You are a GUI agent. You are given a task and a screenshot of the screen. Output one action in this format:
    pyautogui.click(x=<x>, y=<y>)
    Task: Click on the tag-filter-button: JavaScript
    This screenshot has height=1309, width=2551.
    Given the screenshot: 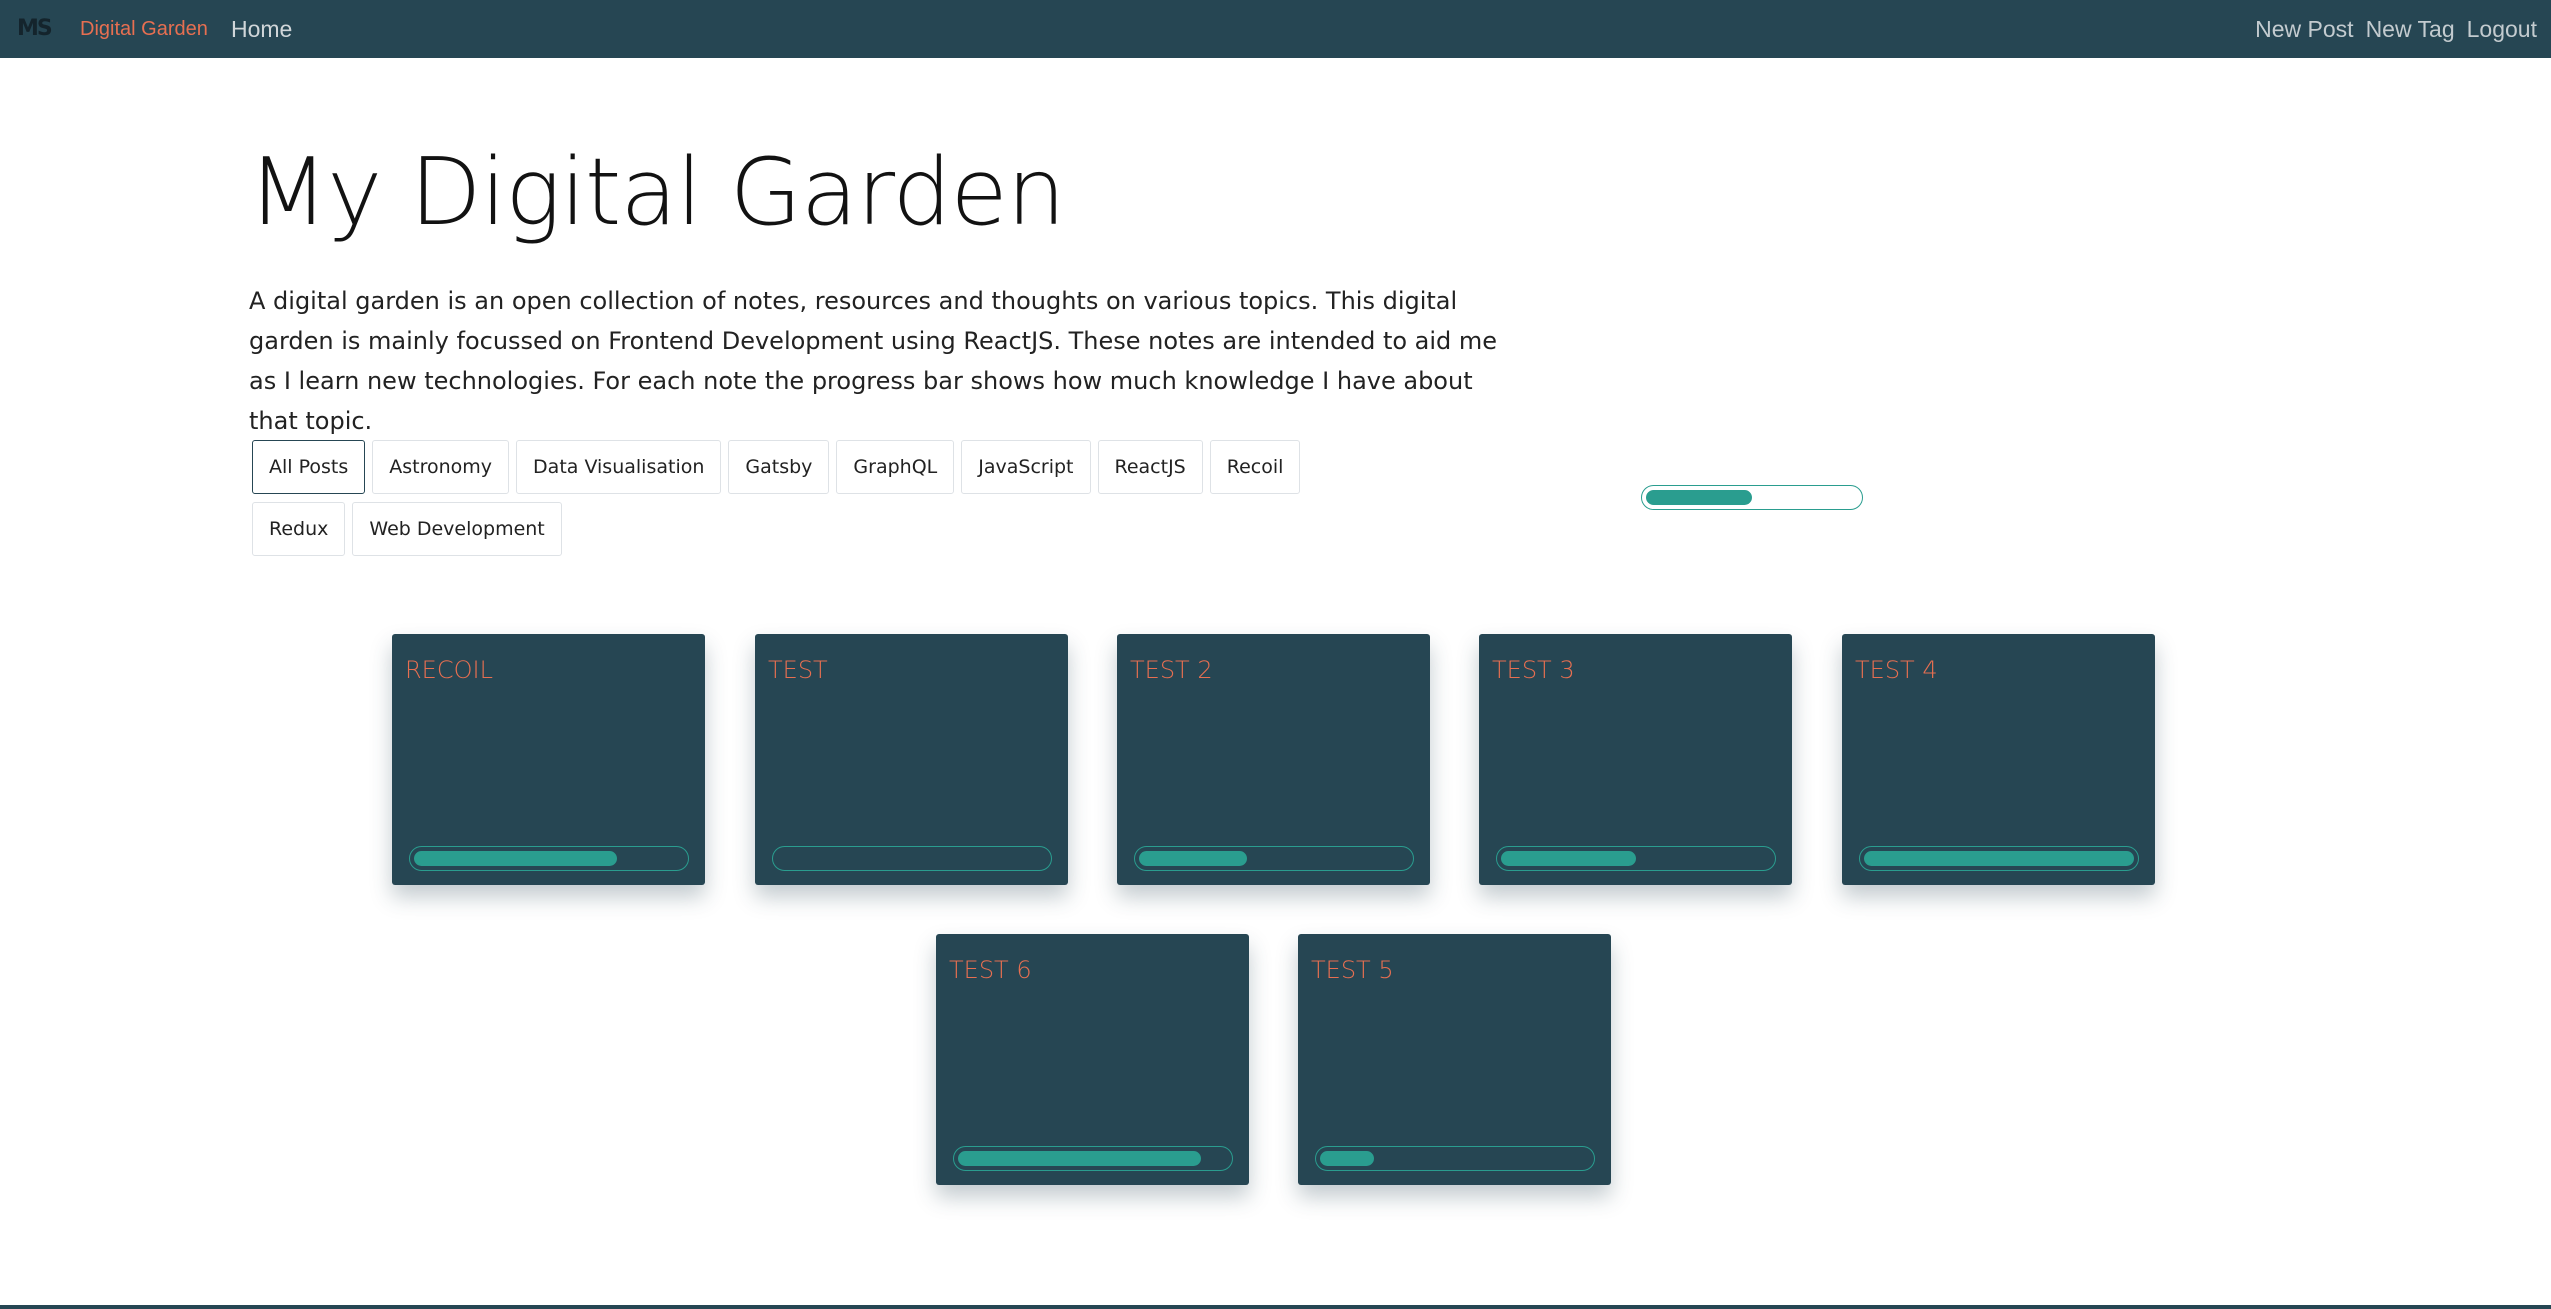 What is the action you would take?
    pyautogui.click(x=1026, y=467)
    